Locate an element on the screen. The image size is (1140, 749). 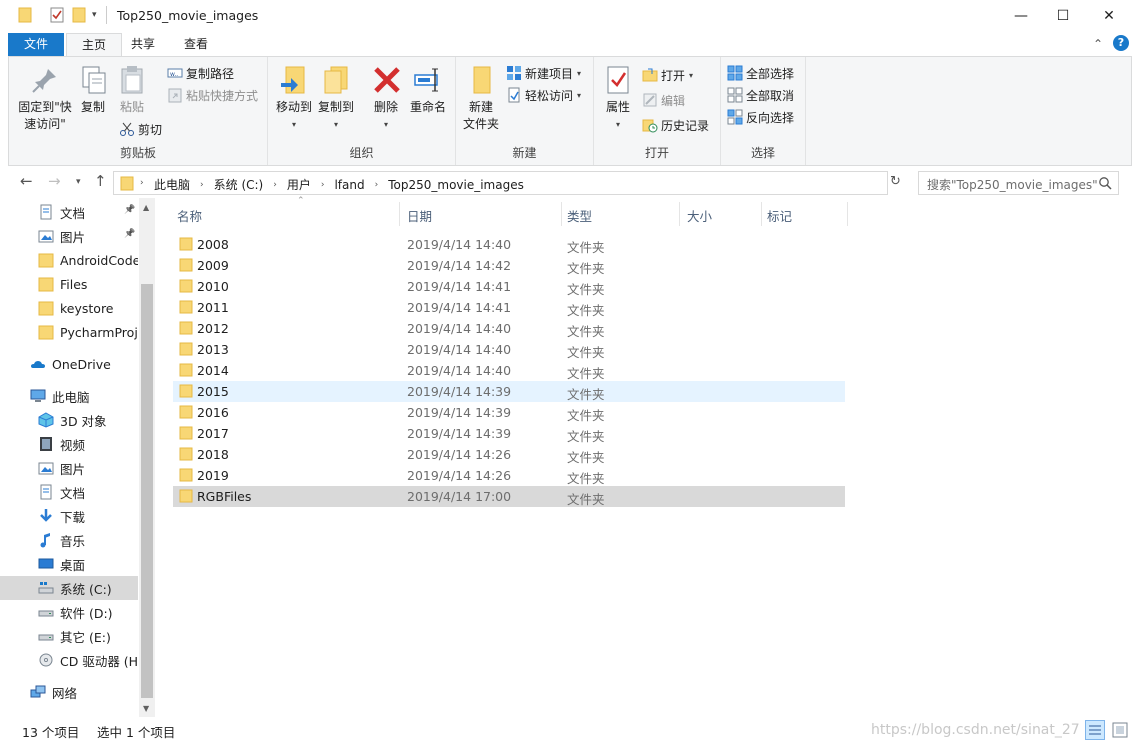
nav-pane-scrollbar: ▲ ▼ is located at coordinates (147, 457).